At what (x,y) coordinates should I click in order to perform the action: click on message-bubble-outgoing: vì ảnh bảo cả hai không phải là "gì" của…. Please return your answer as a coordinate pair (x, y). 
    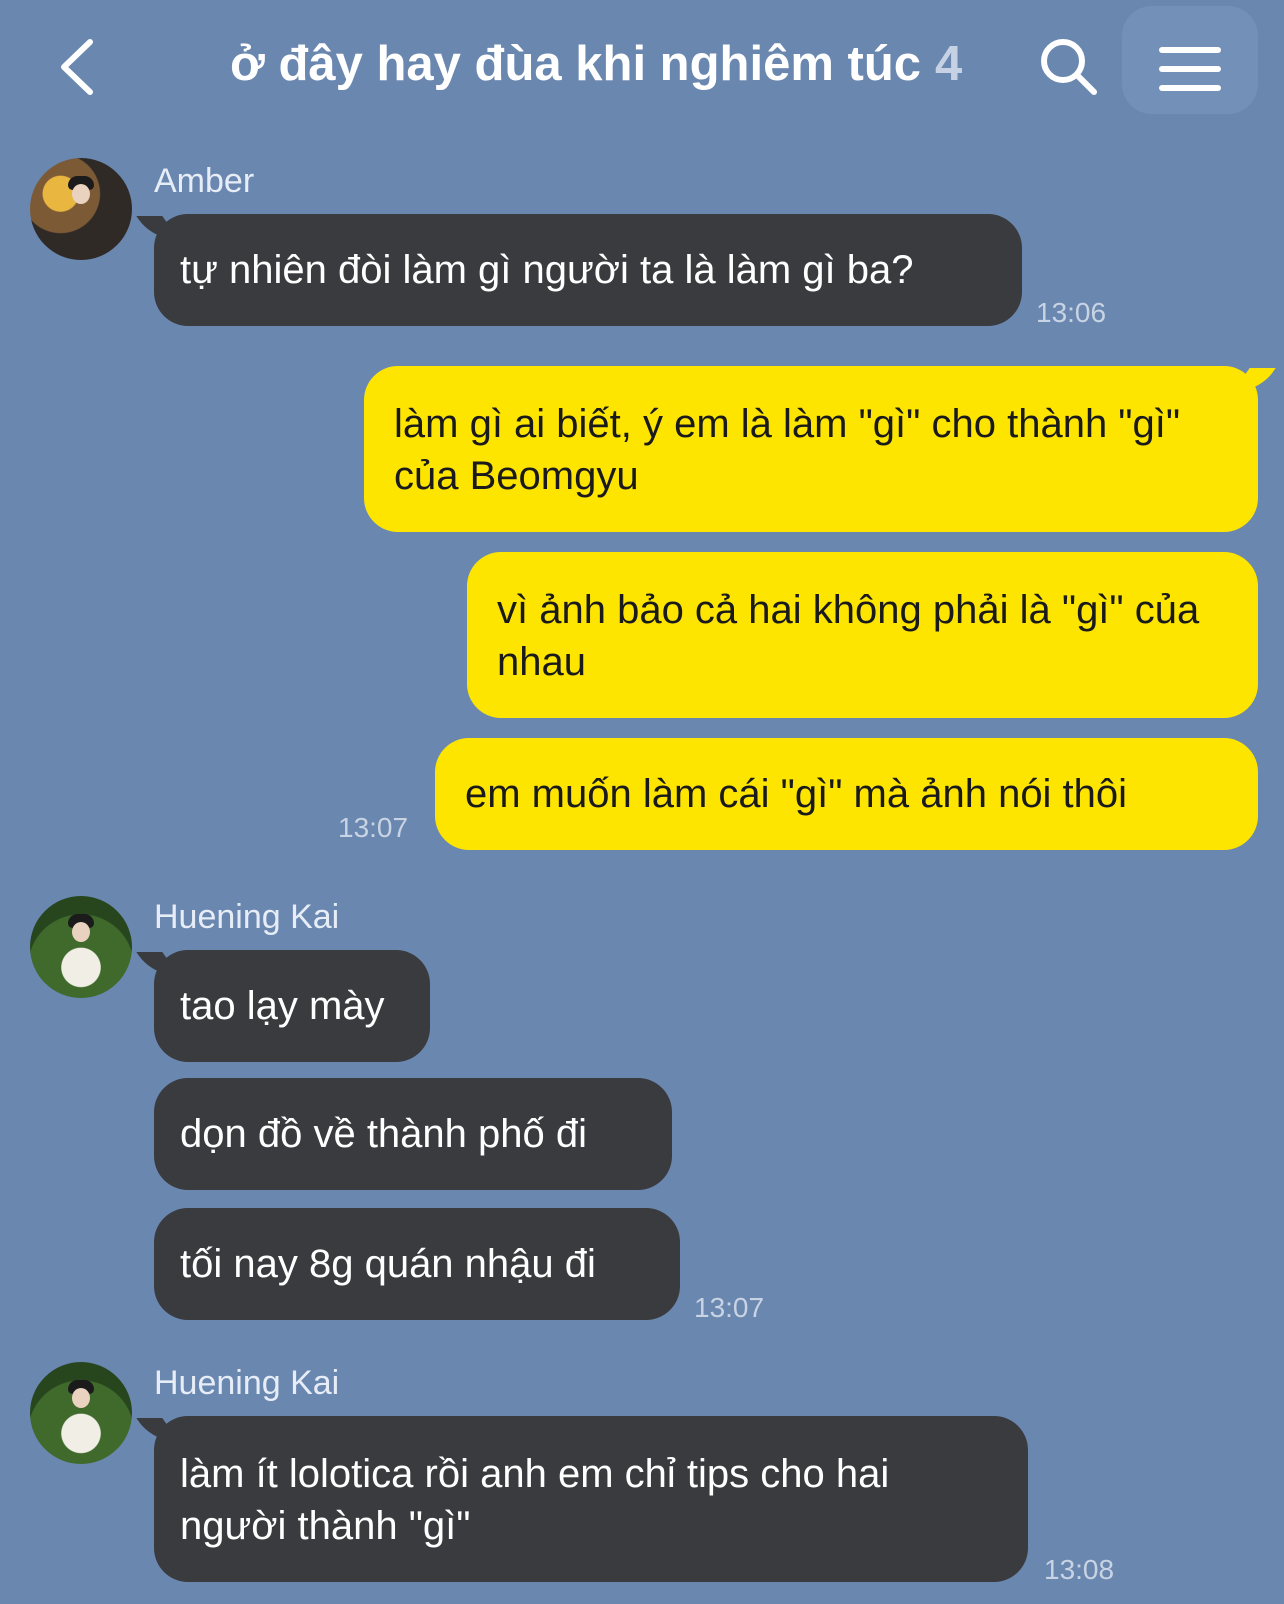
    Looking at the image, I should click on (862, 635).